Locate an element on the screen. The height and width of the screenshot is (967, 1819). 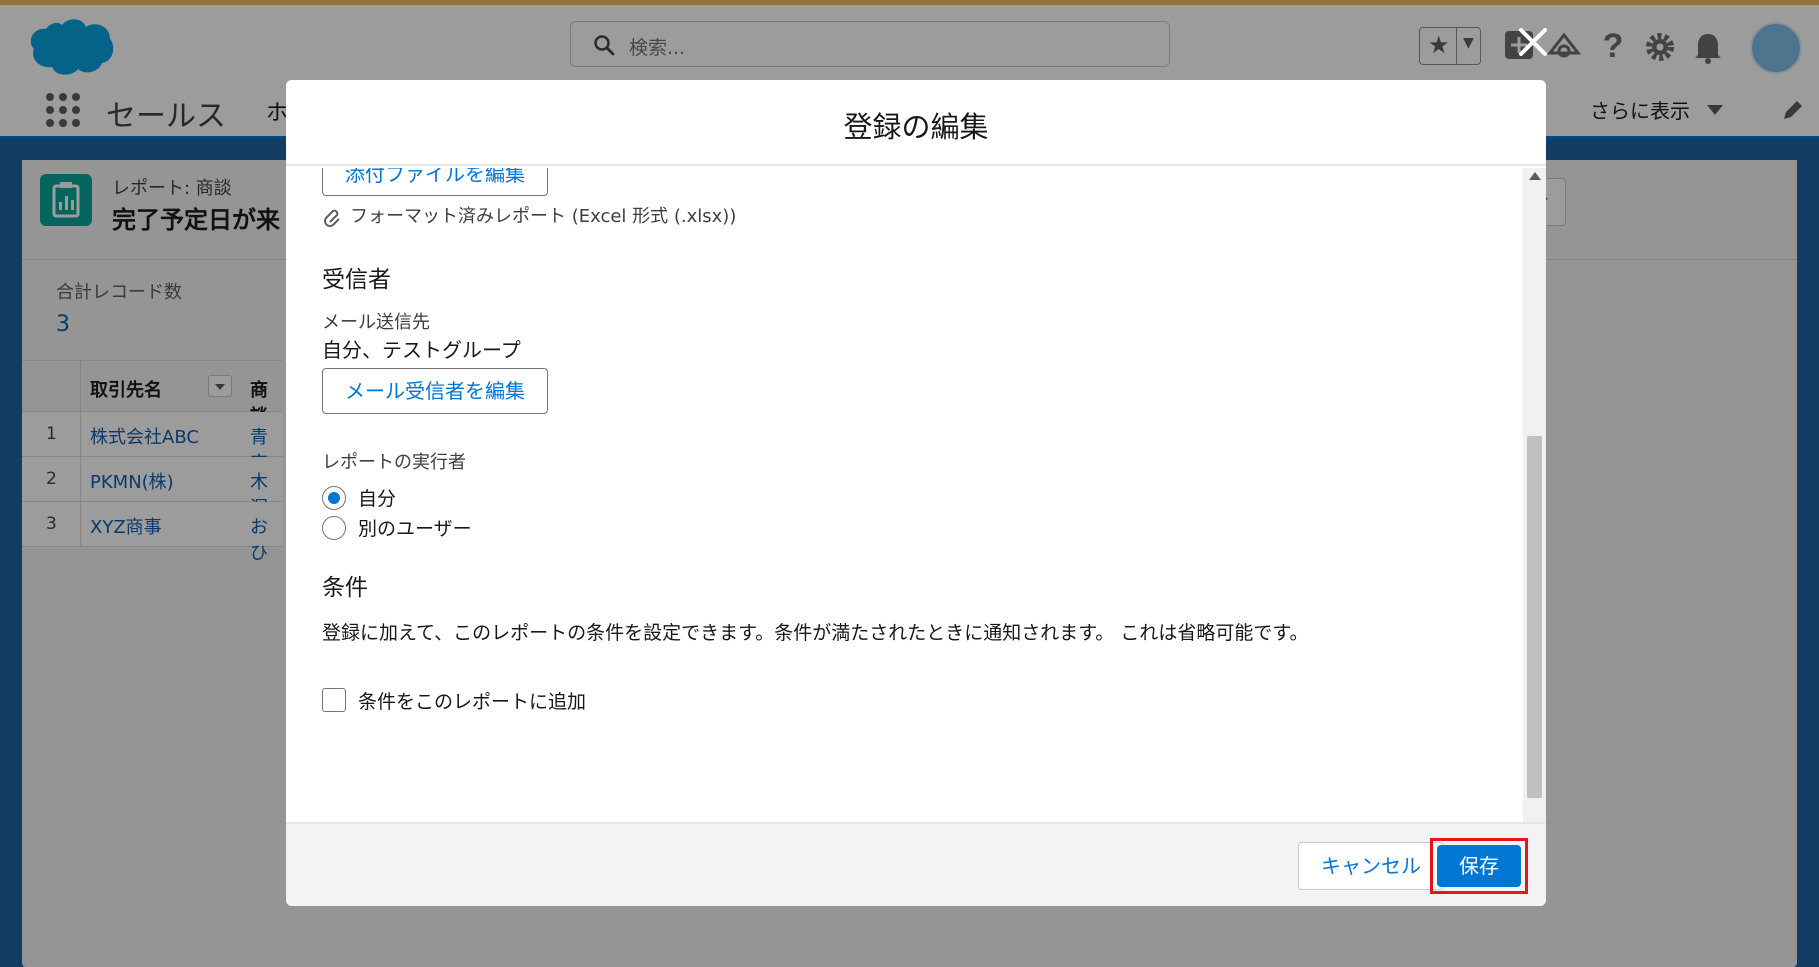
edit-recipients-button: メール受信者を編集 is located at coordinates (435, 391).